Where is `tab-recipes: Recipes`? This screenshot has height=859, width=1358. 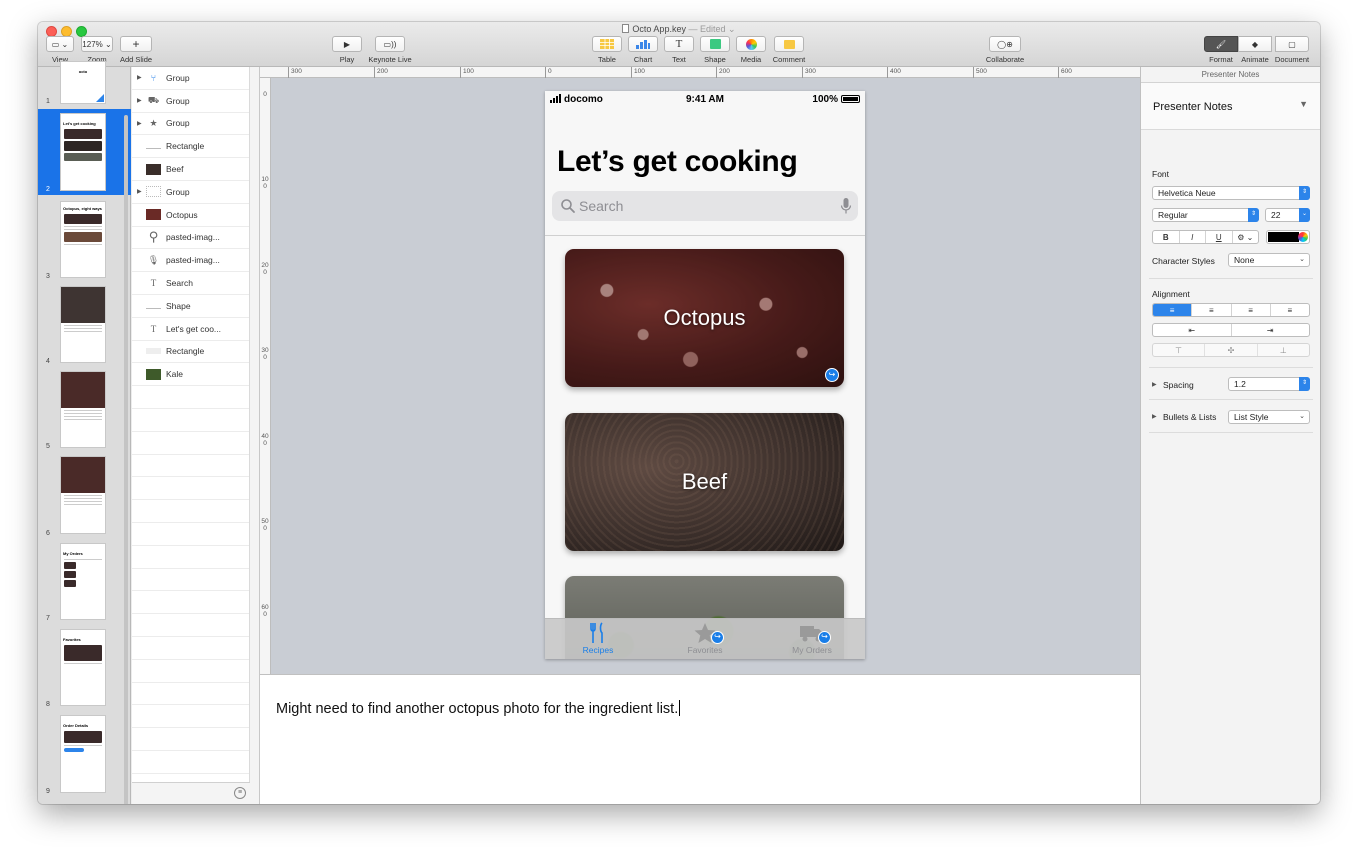 tab-recipes: Recipes is located at coordinates (598, 638).